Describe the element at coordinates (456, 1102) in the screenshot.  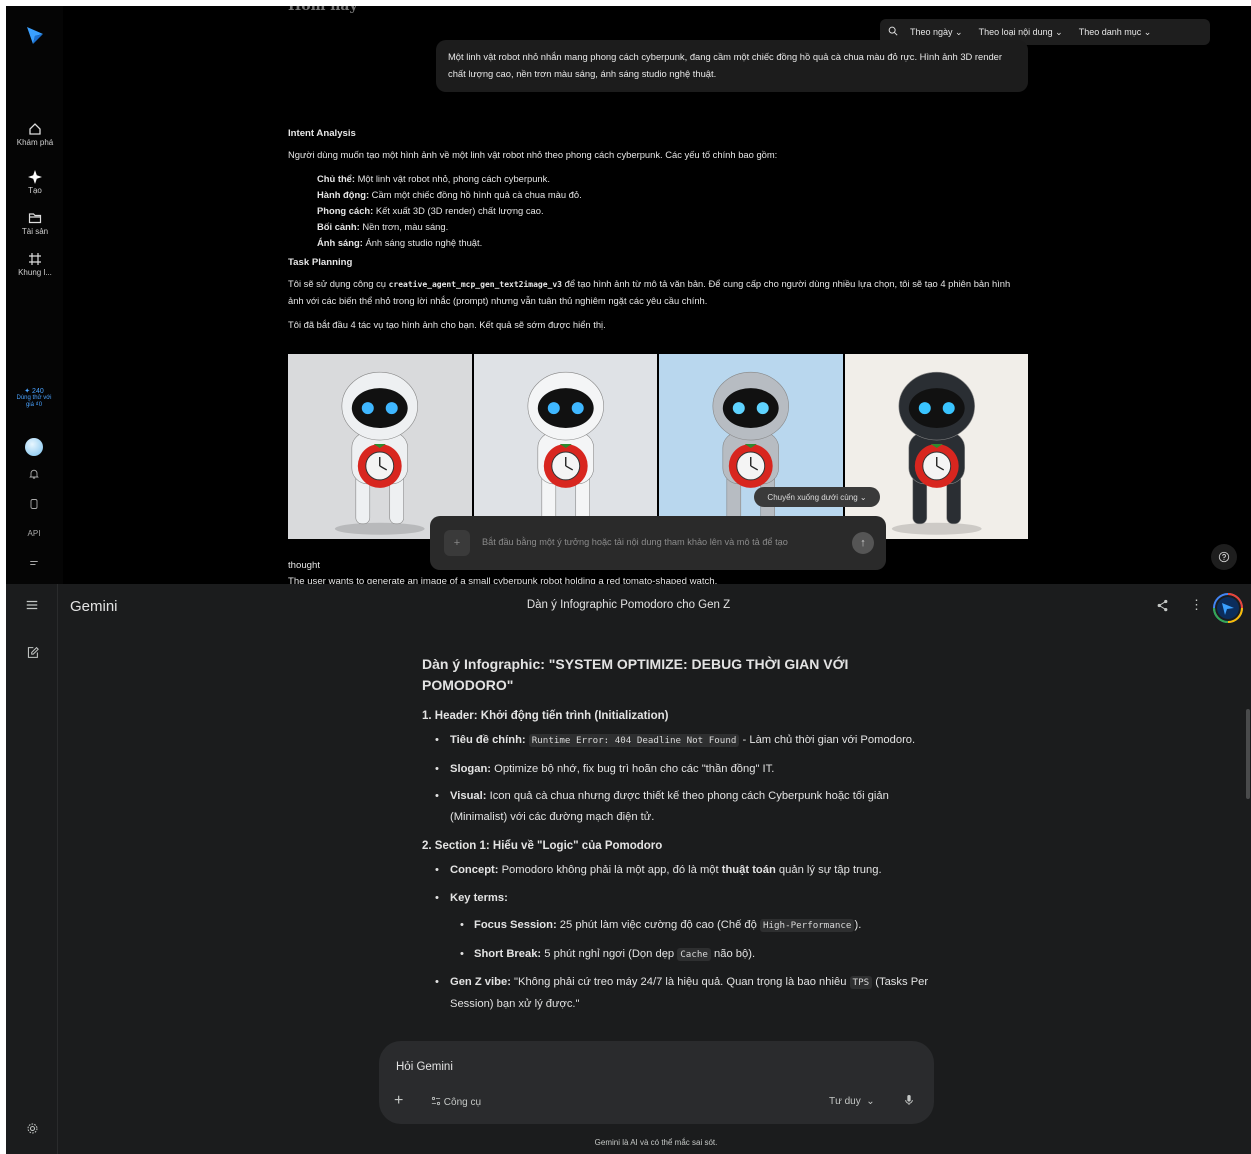
I see `tools-button: Công cụ` at that location.